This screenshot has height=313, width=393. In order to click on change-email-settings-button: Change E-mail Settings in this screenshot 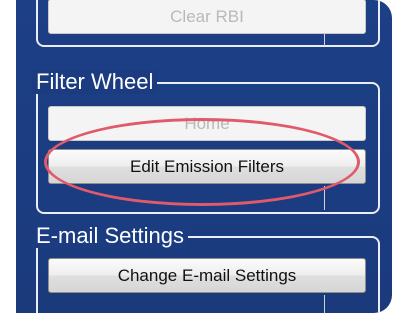, I will do `click(207, 275)`.